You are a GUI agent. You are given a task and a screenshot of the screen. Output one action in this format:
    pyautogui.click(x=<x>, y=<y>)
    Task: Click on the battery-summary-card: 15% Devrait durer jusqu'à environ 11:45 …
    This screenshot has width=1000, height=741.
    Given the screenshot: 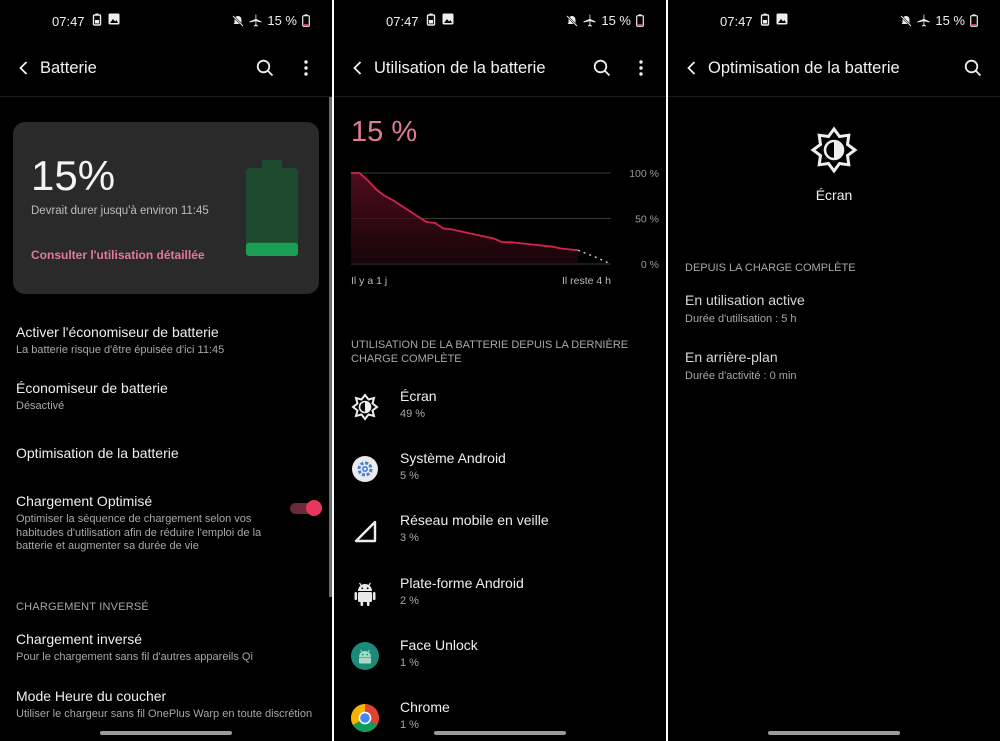 What is the action you would take?
    pyautogui.click(x=166, y=208)
    